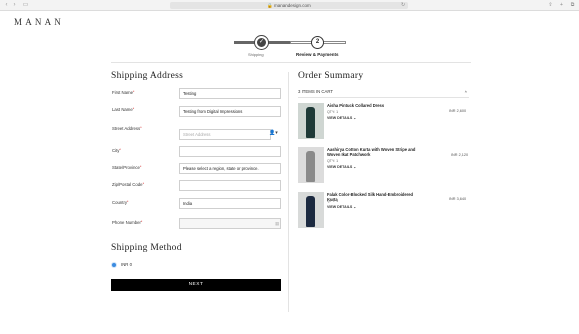 Image resolution: width=579 pixels, height=334 pixels. Describe the element at coordinates (127, 222) in the screenshot. I see `phone-label: Phone Number*` at that location.